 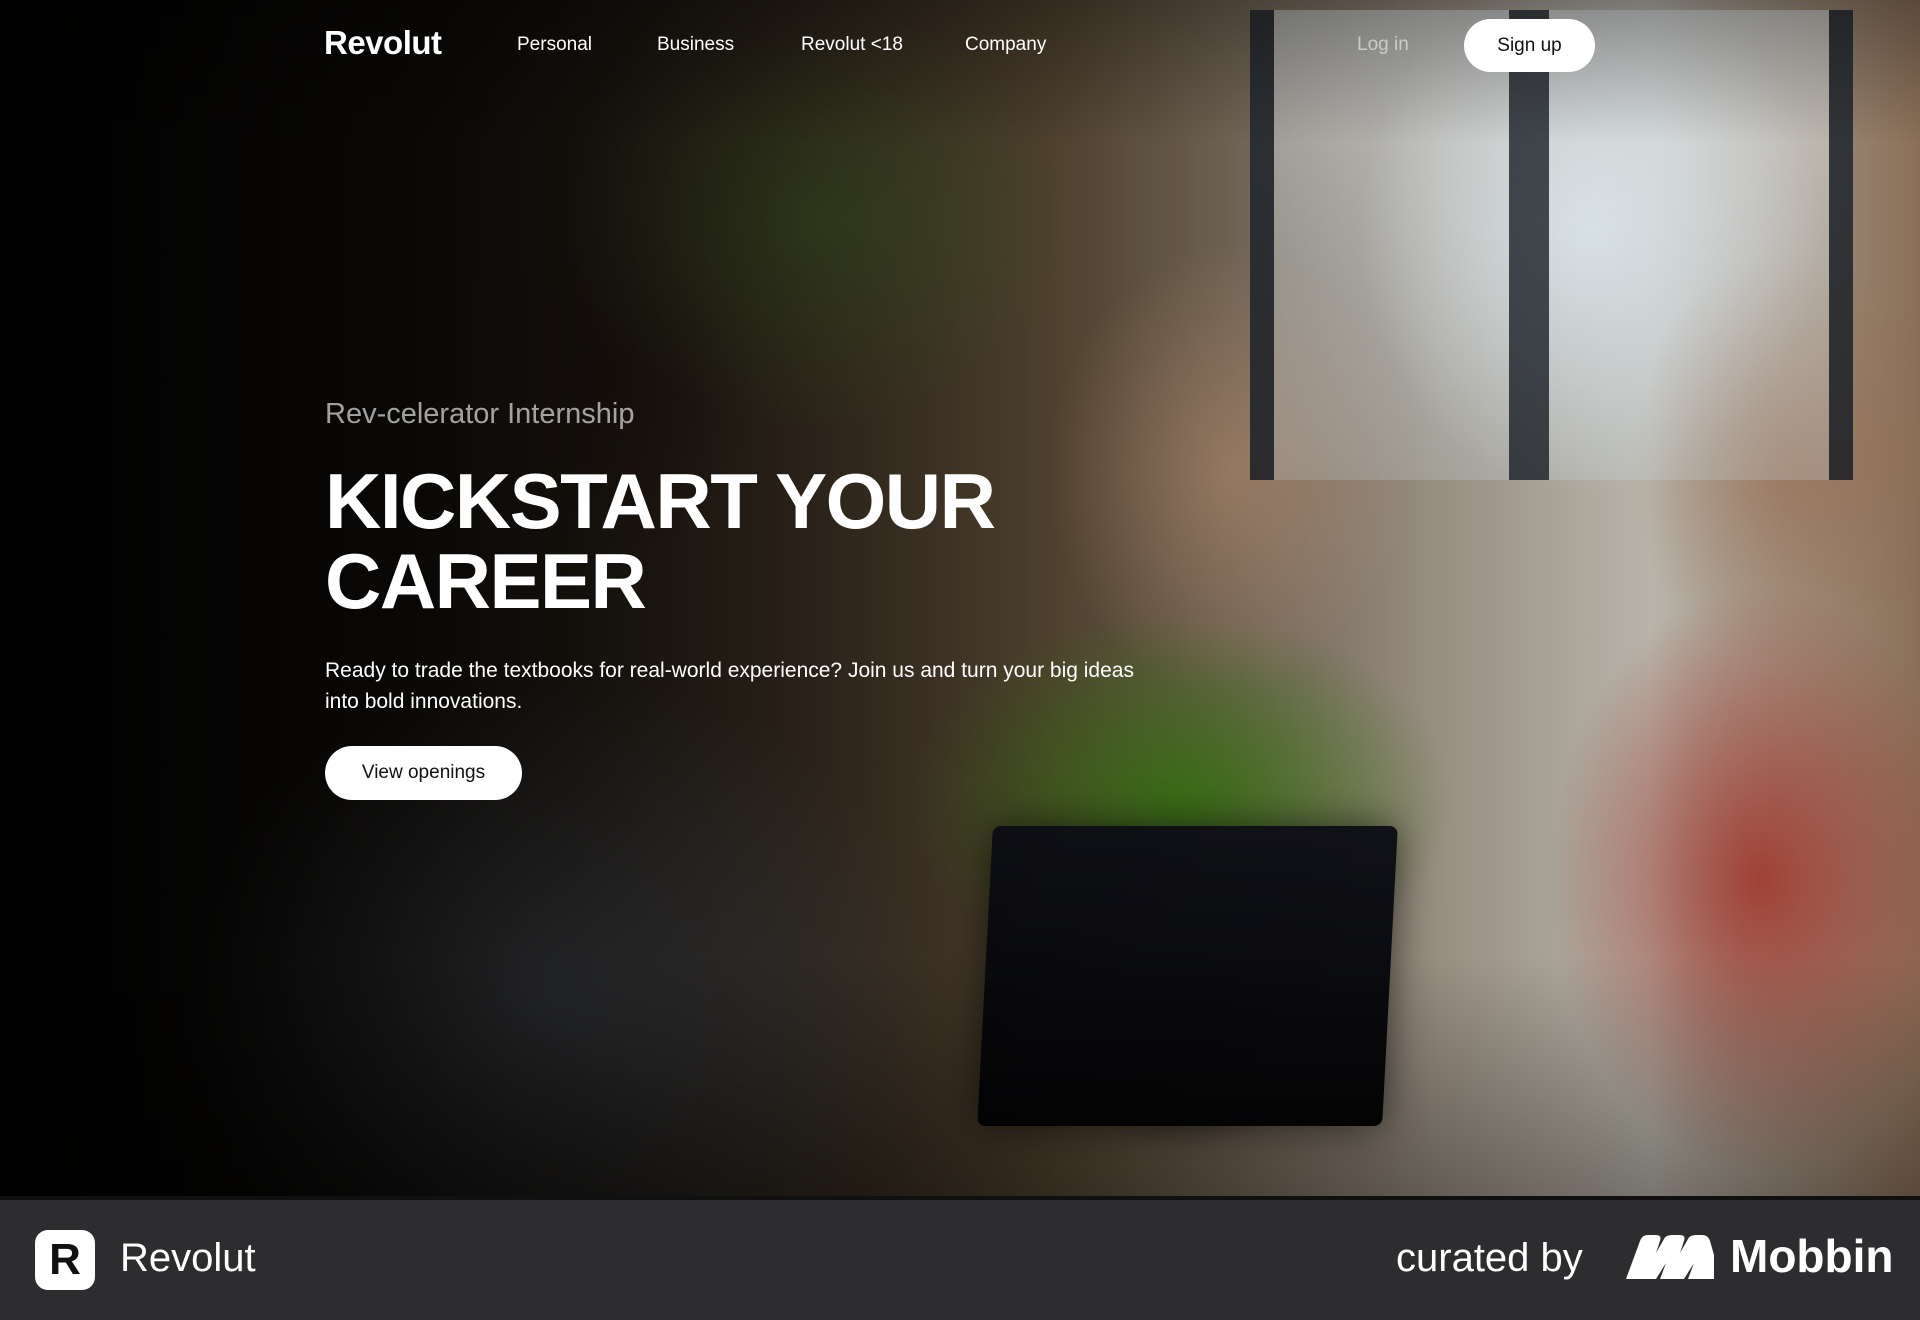 I want to click on mobbin-logo-icon, so click(x=1670, y=1257).